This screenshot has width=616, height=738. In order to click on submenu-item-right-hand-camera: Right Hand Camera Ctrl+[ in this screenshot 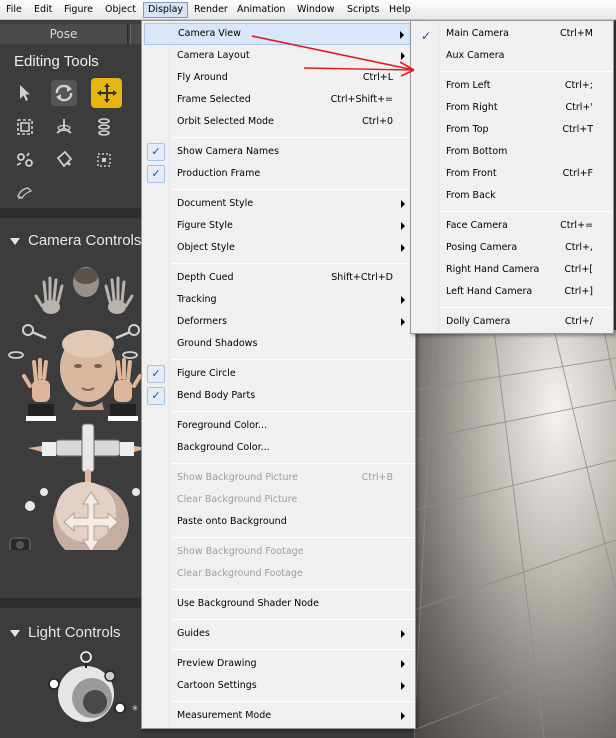, I will do `click(513, 270)`.